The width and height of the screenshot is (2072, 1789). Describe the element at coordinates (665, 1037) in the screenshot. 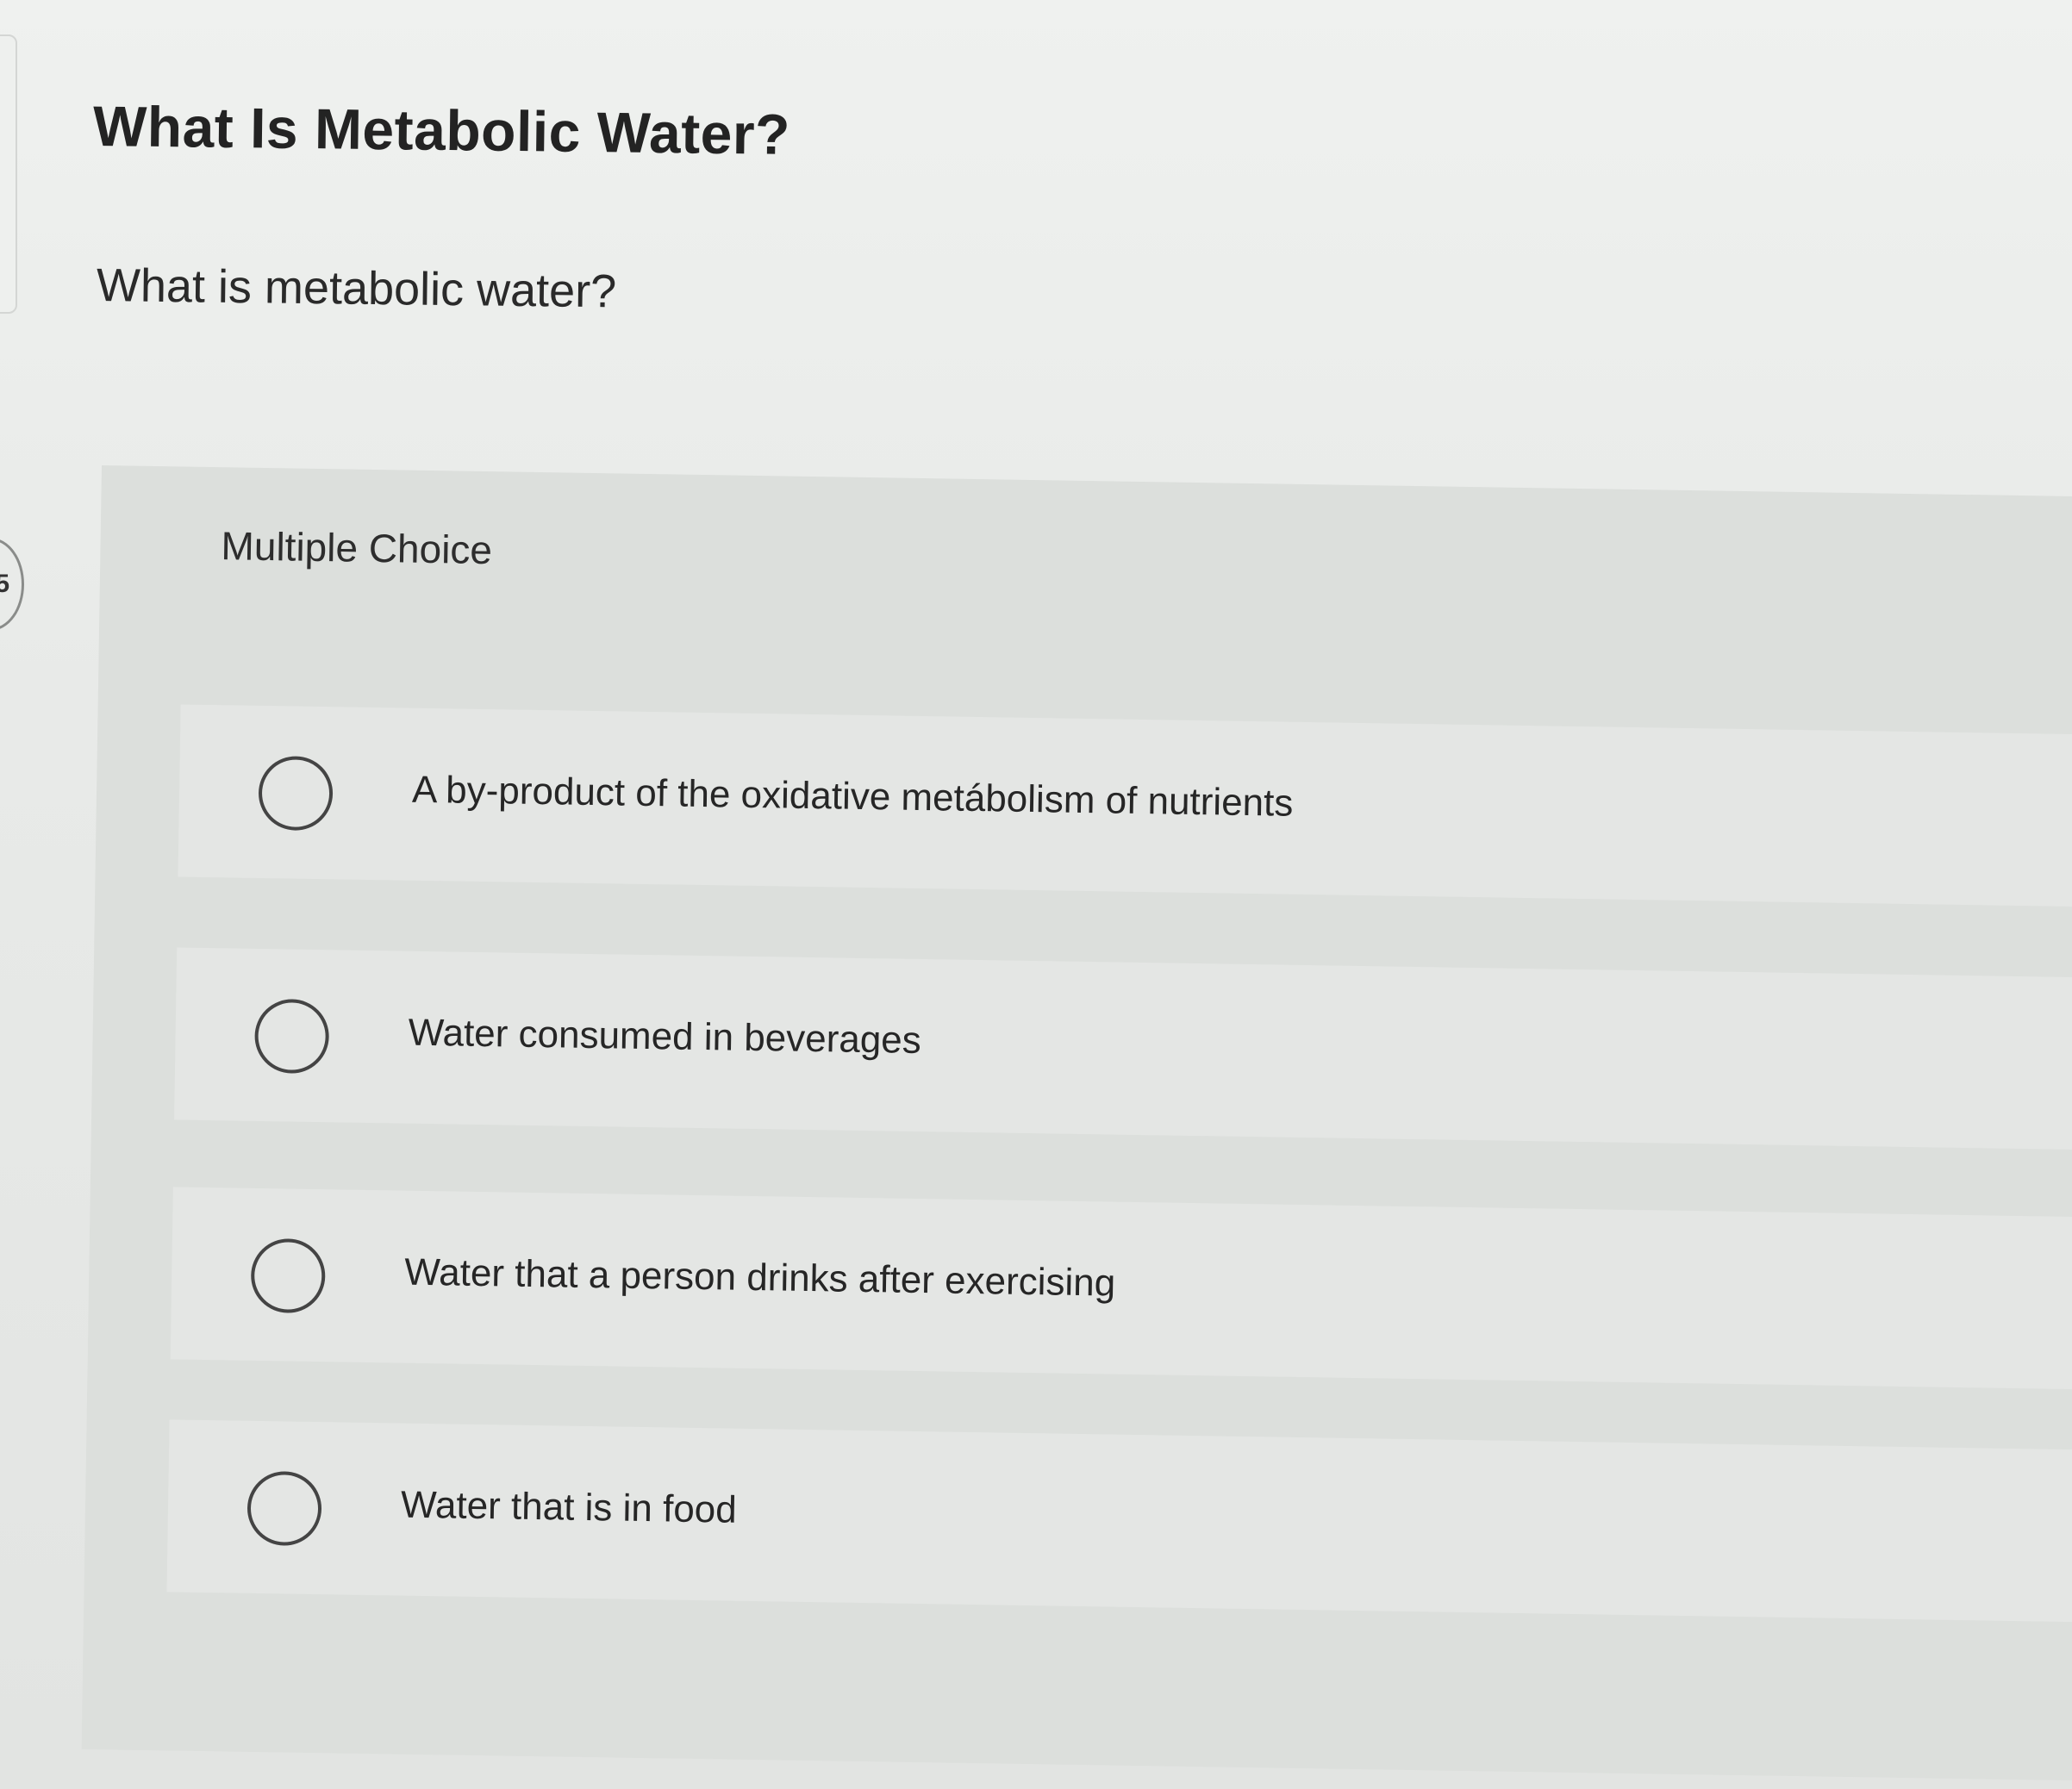

I see `choice-label-2: Water consumed in beverages` at that location.